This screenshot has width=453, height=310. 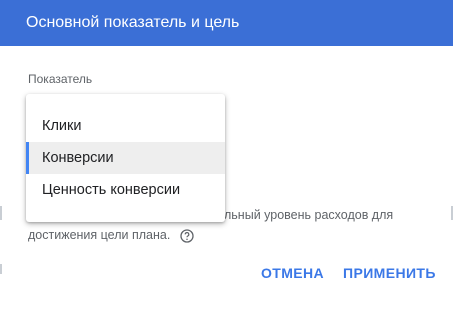 What do you see at coordinates (133, 22) in the screenshot?
I see `dialog-title: Основной показатель и цель` at bounding box center [133, 22].